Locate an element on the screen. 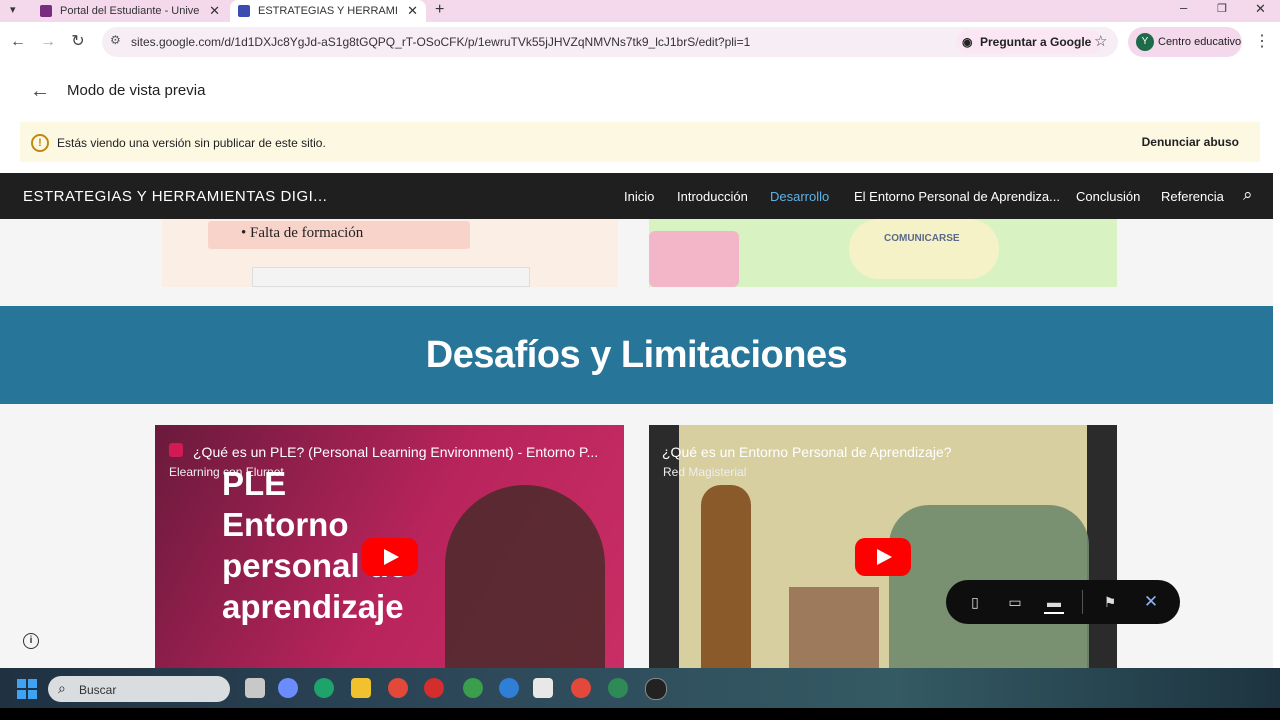 This screenshot has width=1280, height=720. close-preview-icon: ✕ is located at coordinates (1151, 602).